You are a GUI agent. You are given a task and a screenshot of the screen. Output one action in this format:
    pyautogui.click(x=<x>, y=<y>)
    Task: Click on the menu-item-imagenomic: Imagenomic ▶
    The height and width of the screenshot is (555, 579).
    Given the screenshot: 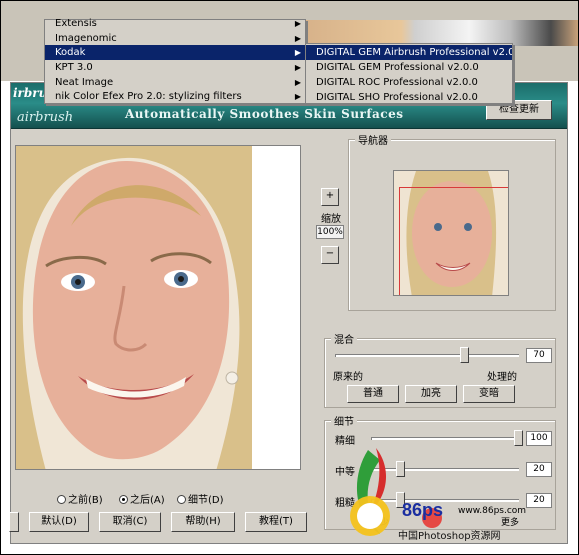 What is the action you would take?
    pyautogui.click(x=175, y=38)
    